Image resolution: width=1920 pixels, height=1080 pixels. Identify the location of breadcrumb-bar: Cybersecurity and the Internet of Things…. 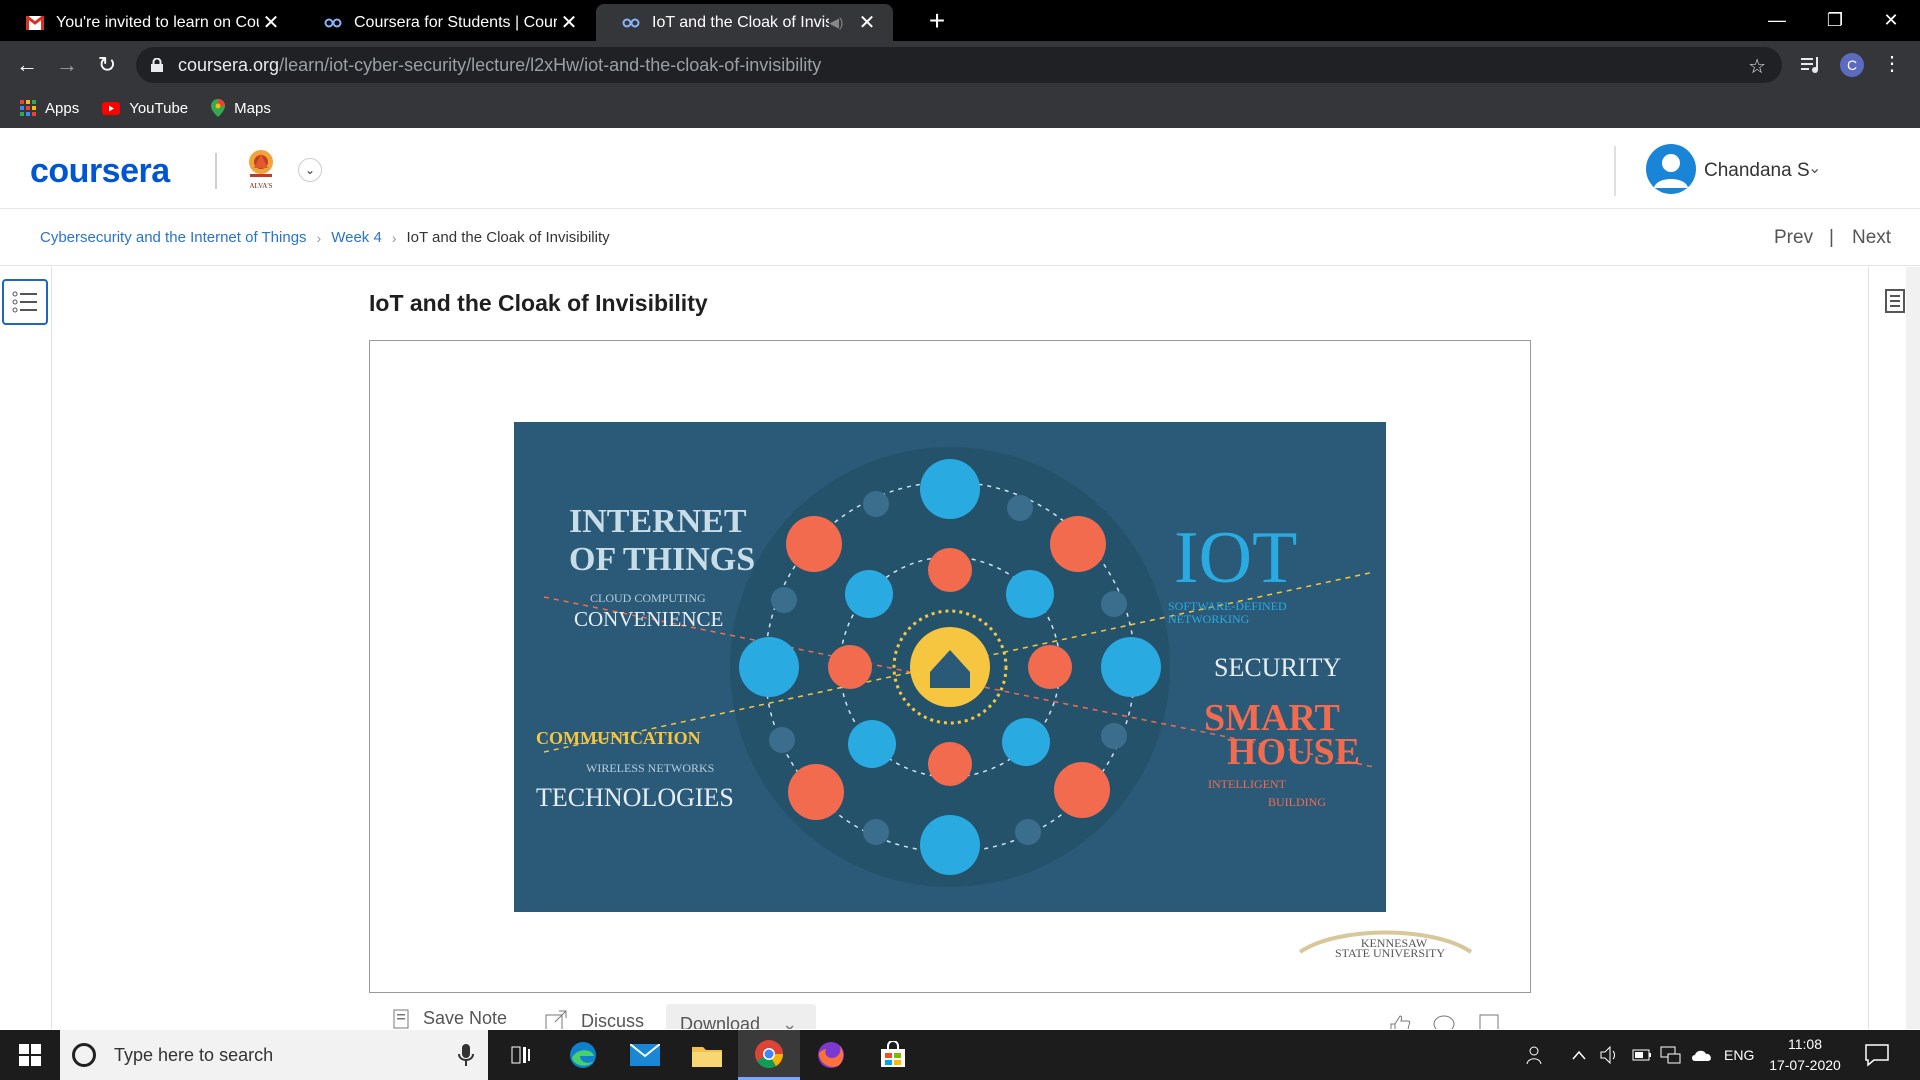
(960, 238).